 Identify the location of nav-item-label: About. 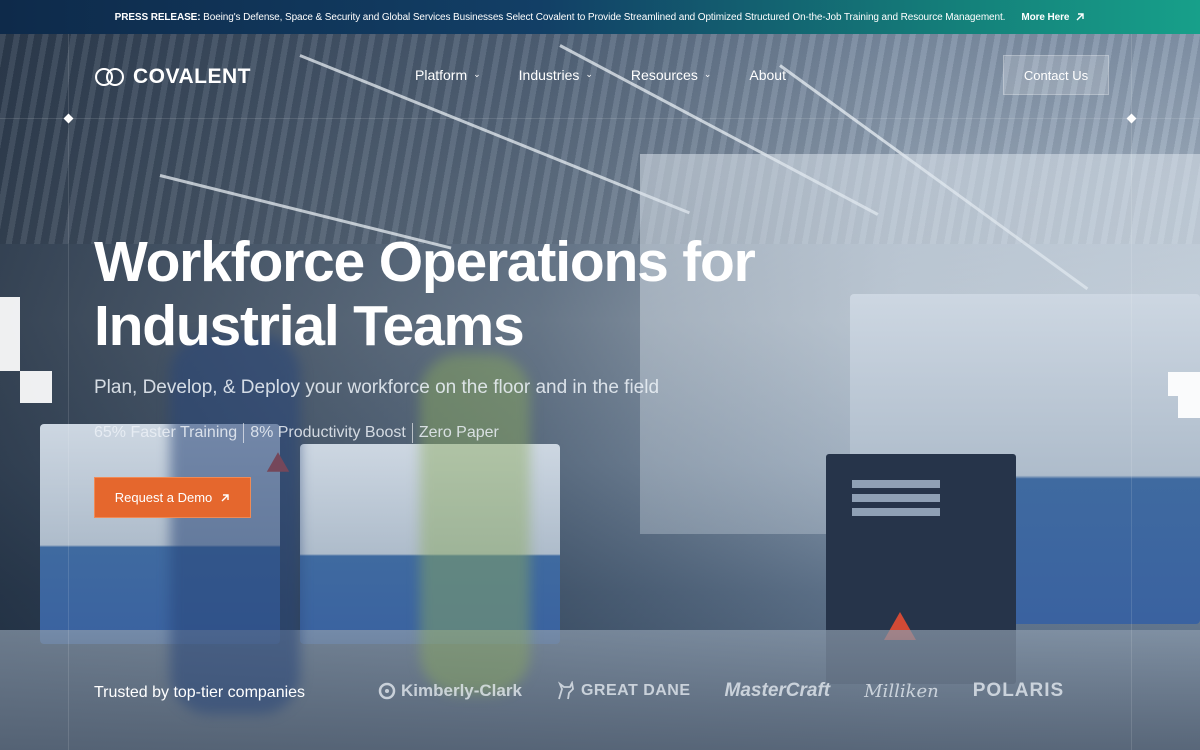
(767, 75).